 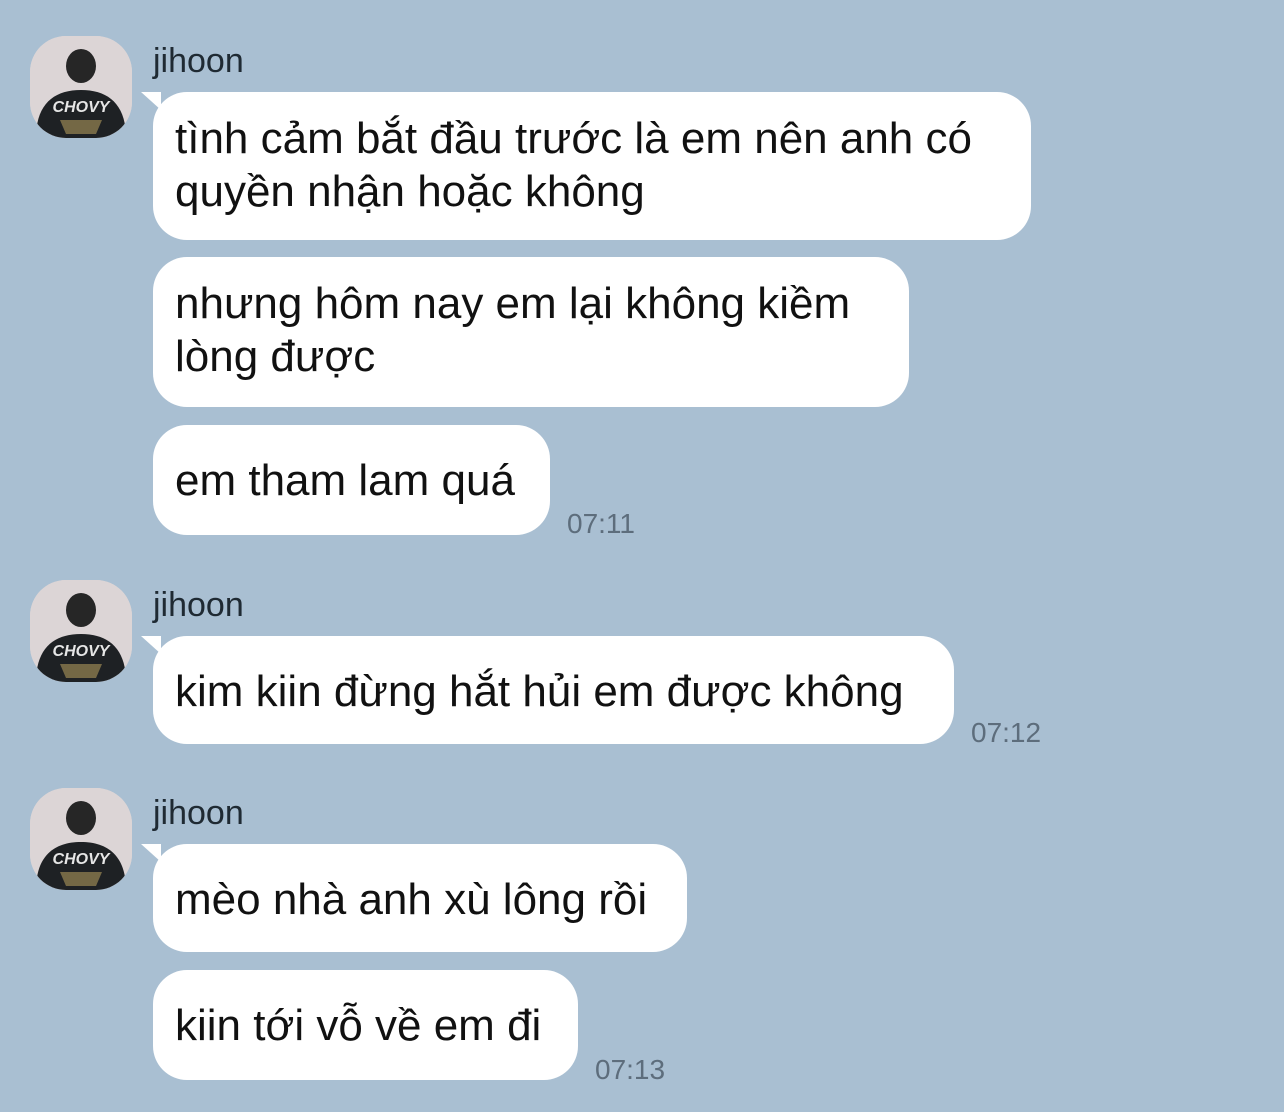 I want to click on message-timestamp: 07:11, so click(x=601, y=523).